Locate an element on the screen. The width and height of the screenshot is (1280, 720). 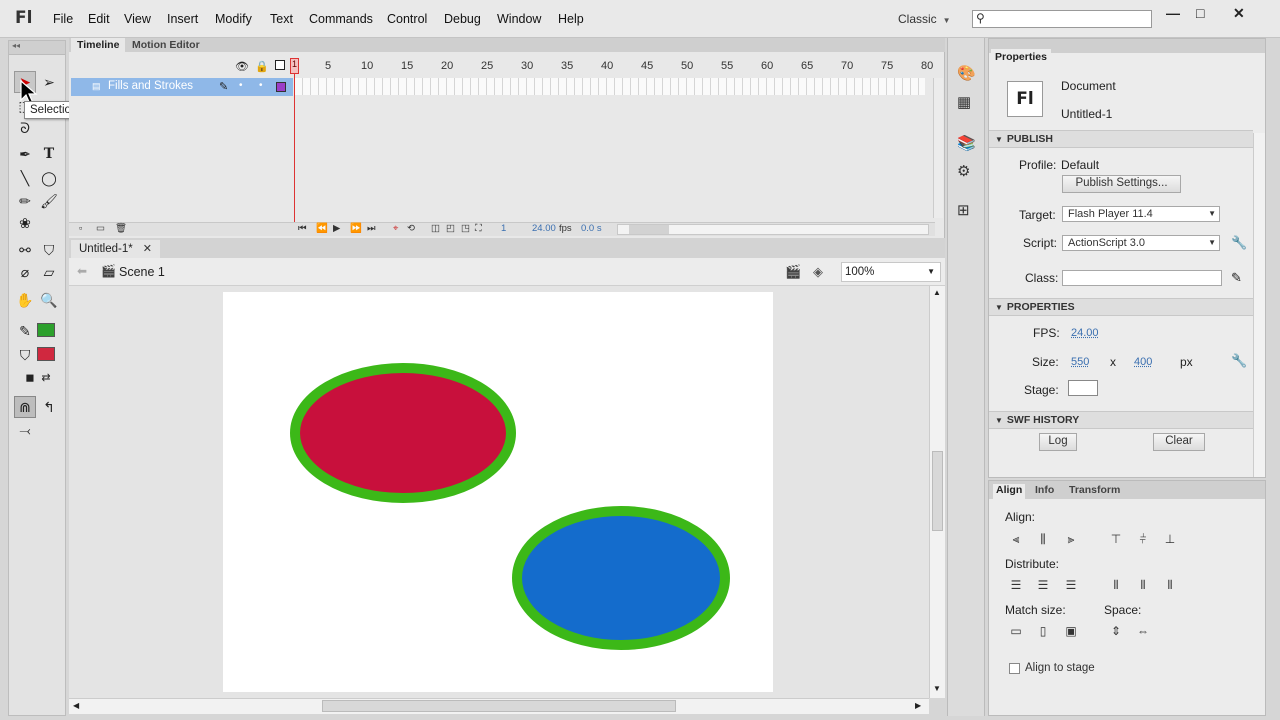
brush-tool: 🖌 is located at coordinates (49, 201).